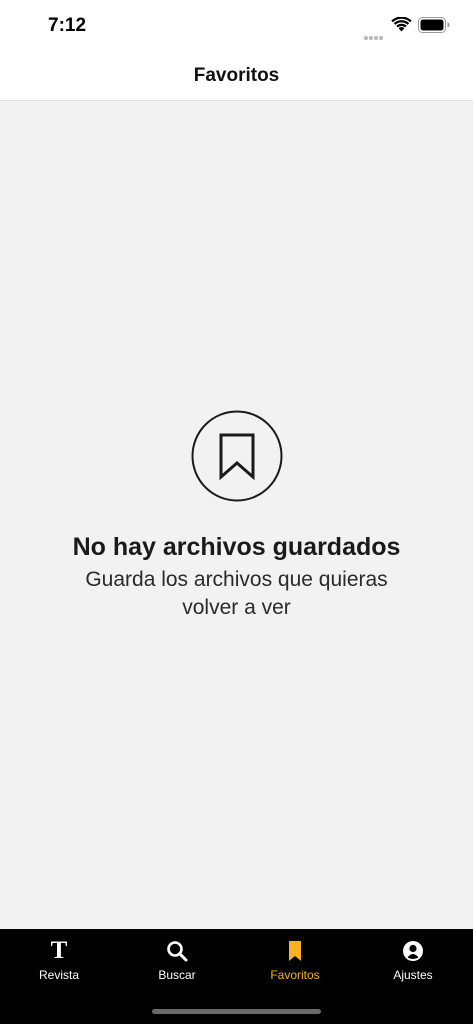  What do you see at coordinates (413, 951) in the screenshot?
I see `profile-icon` at bounding box center [413, 951].